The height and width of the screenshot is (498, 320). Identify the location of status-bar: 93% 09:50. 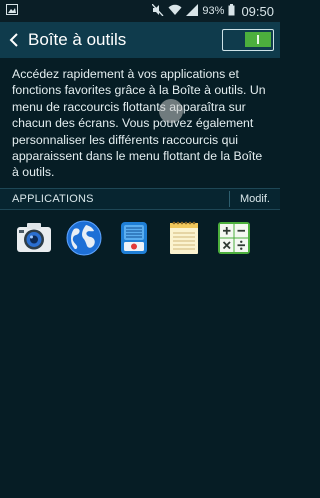
(140, 11).